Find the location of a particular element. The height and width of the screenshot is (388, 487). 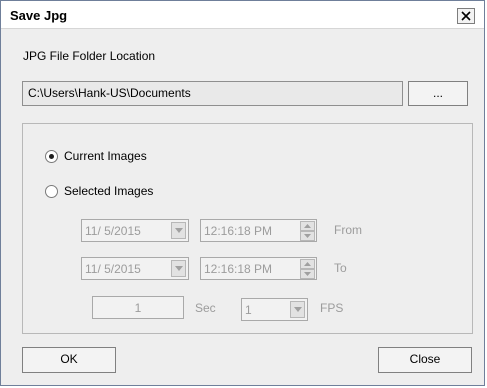

from-date-dropdown-button is located at coordinates (178, 230).